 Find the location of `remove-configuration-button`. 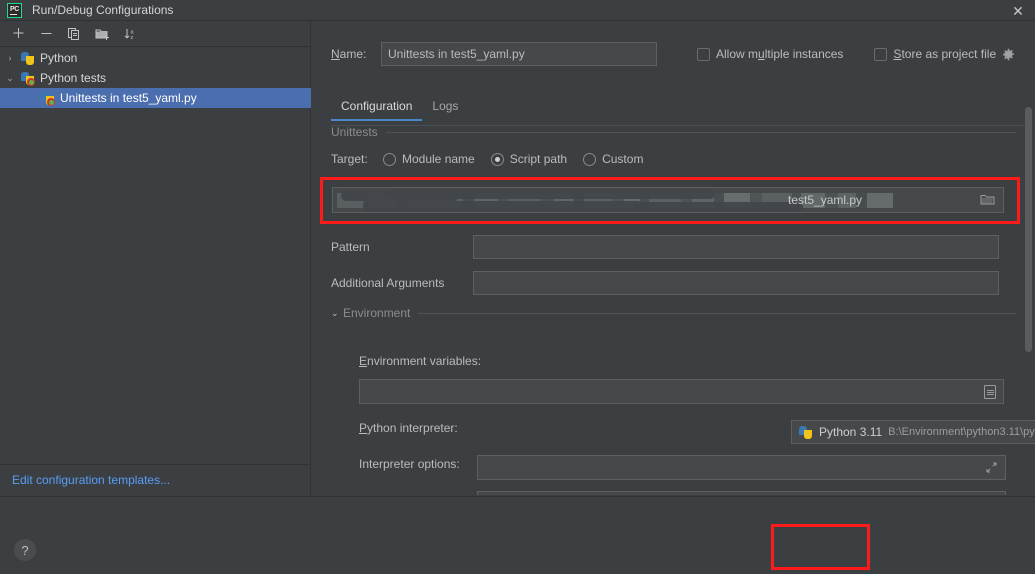

remove-configuration-button is located at coordinates (46, 34).